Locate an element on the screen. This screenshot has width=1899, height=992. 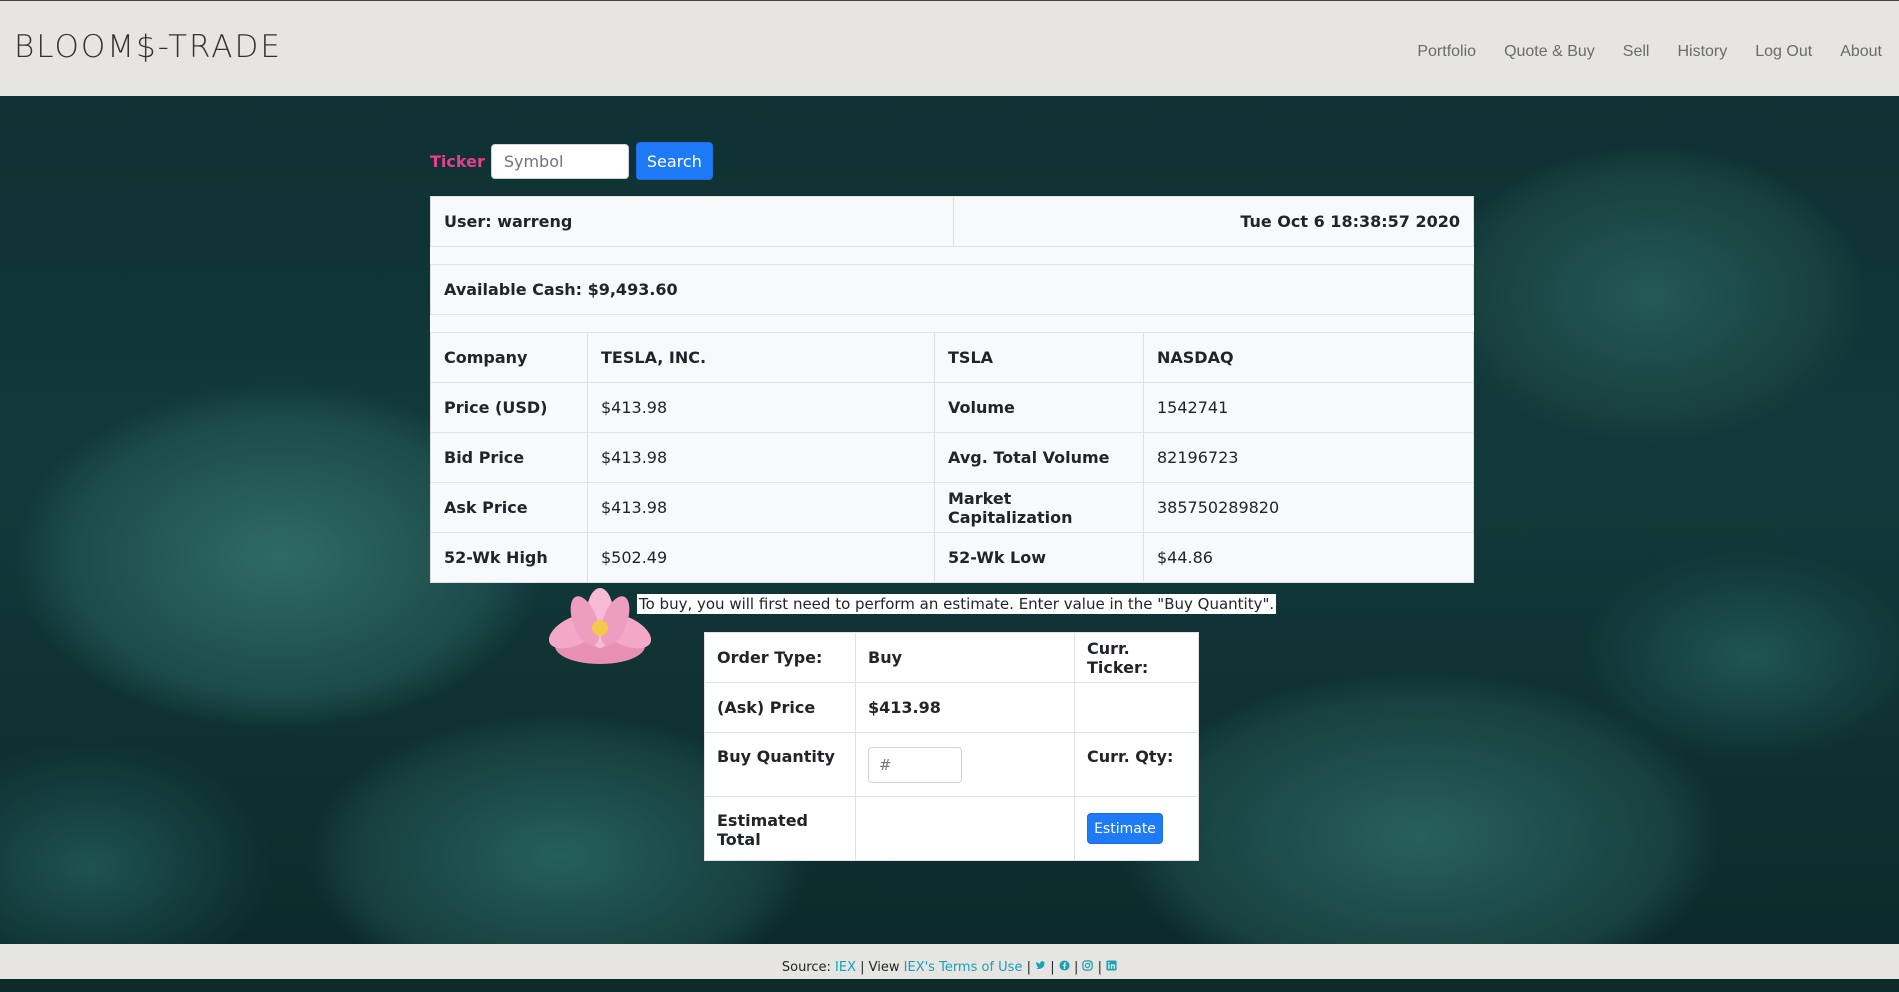
lotus-flower-image is located at coordinates (600, 626).